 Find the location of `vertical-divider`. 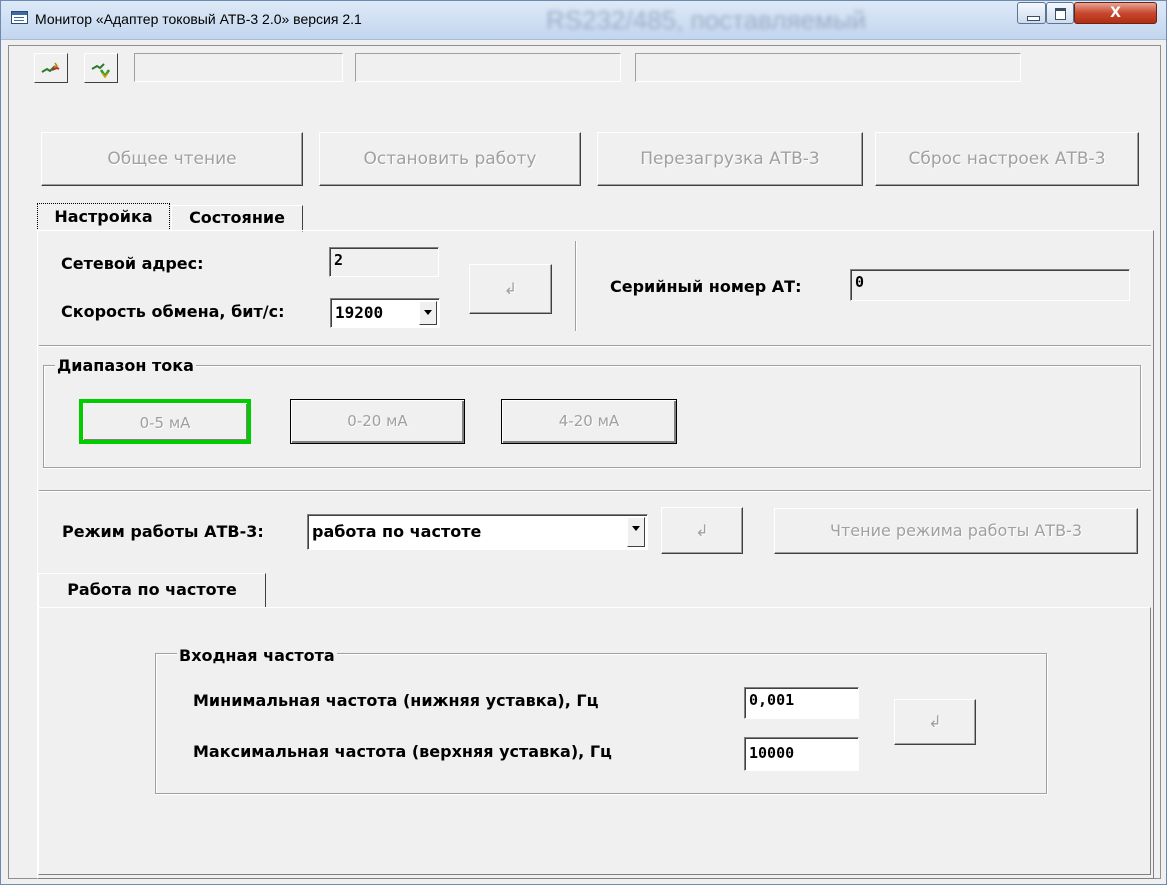

vertical-divider is located at coordinates (576, 286).